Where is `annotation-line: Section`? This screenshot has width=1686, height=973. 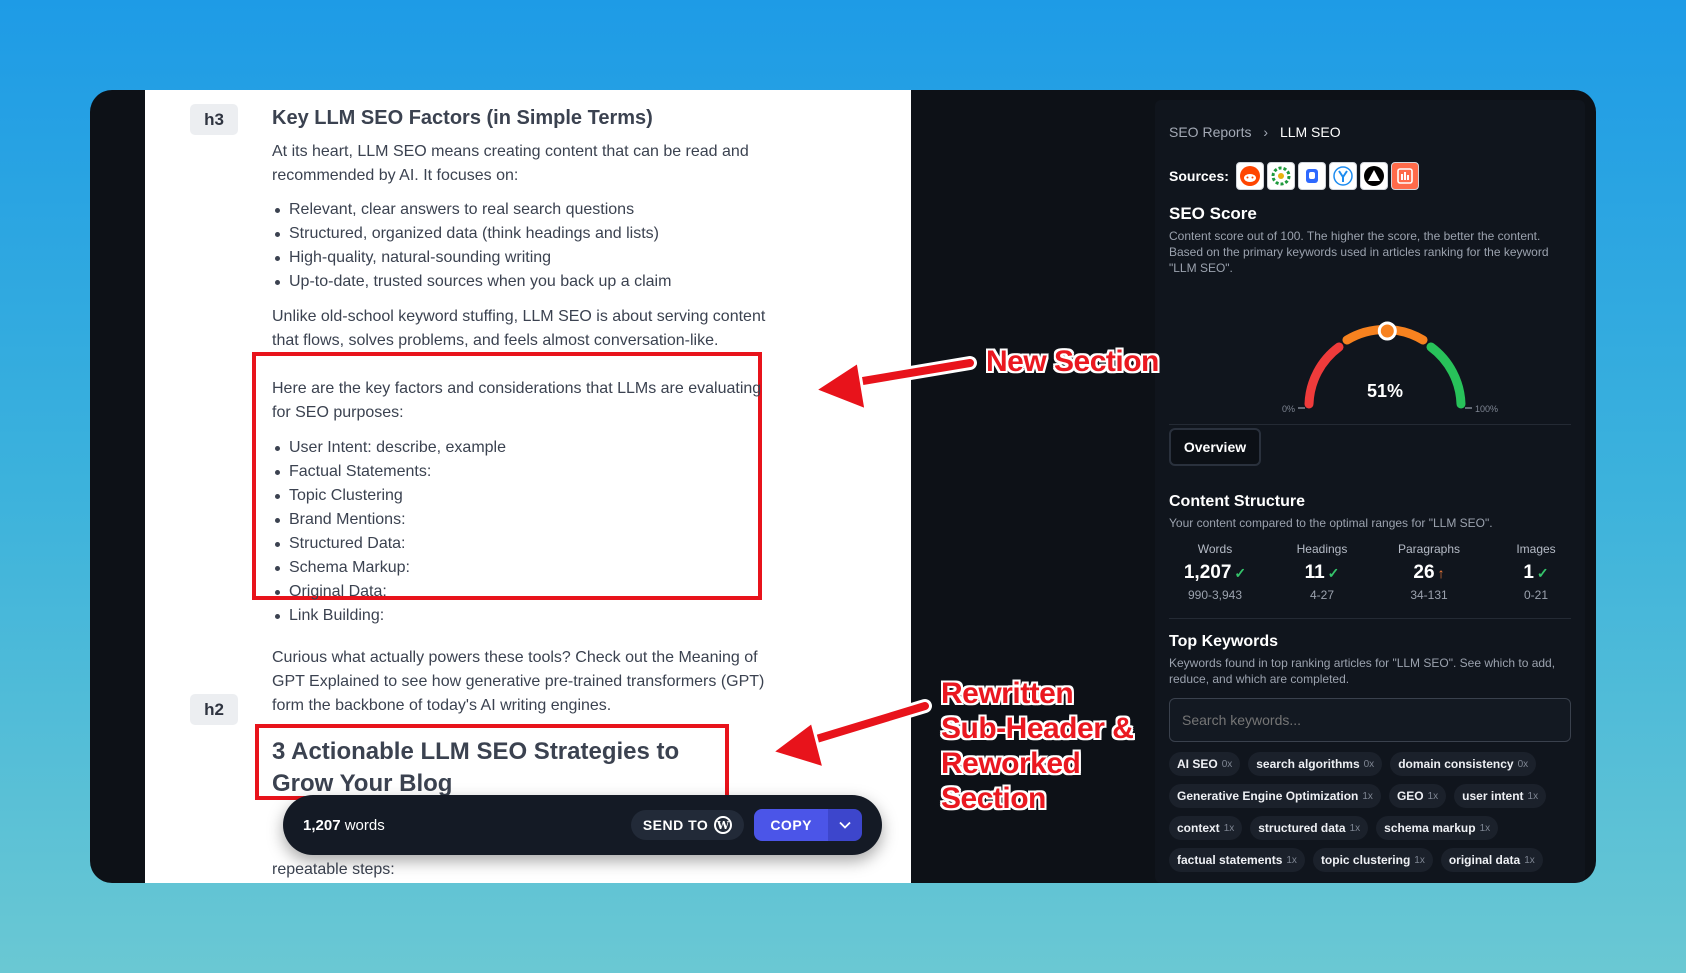 annotation-line: Section is located at coordinates (993, 798).